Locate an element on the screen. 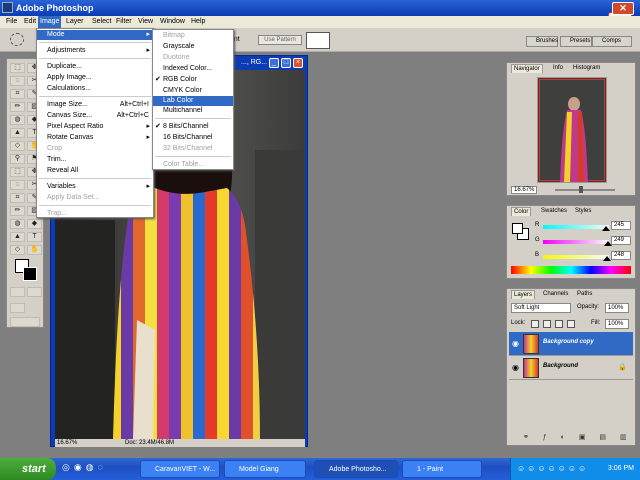 Image resolution: width=640 pixels, height=480 pixels. tab-styles: Styles is located at coordinates (583, 211).